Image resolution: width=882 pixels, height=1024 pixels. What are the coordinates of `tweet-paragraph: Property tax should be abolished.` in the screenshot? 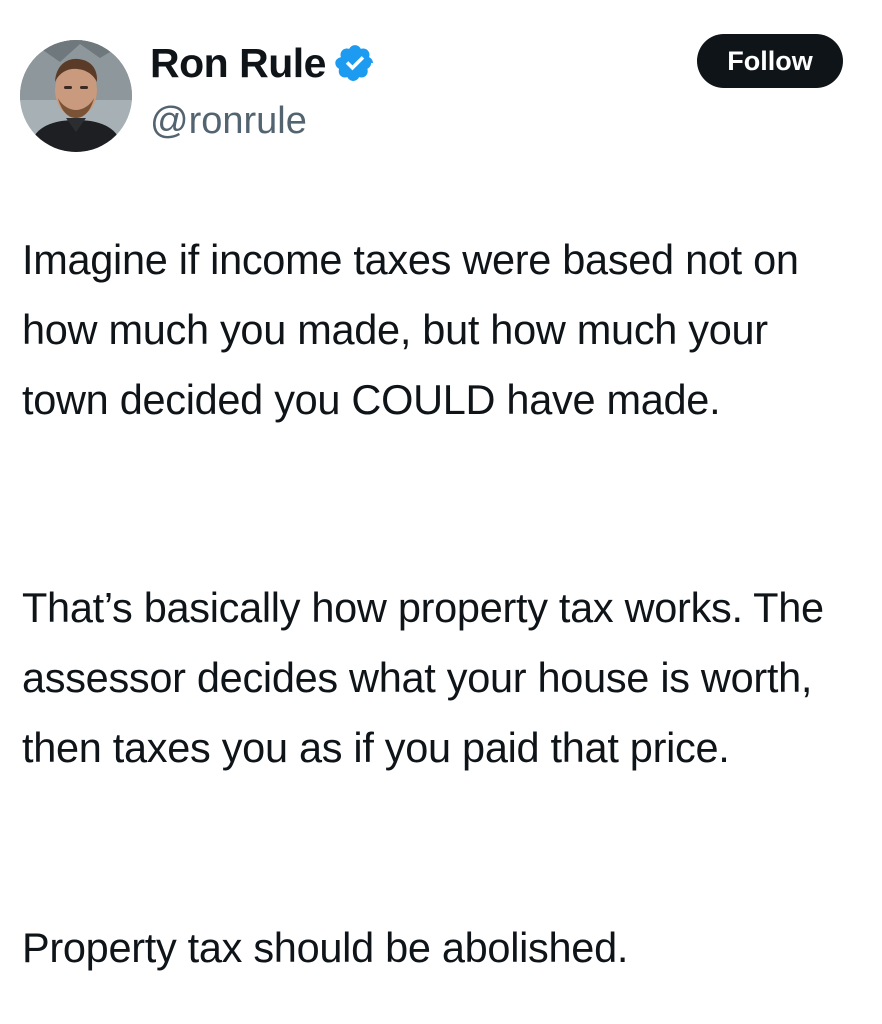 It's located at (325, 947).